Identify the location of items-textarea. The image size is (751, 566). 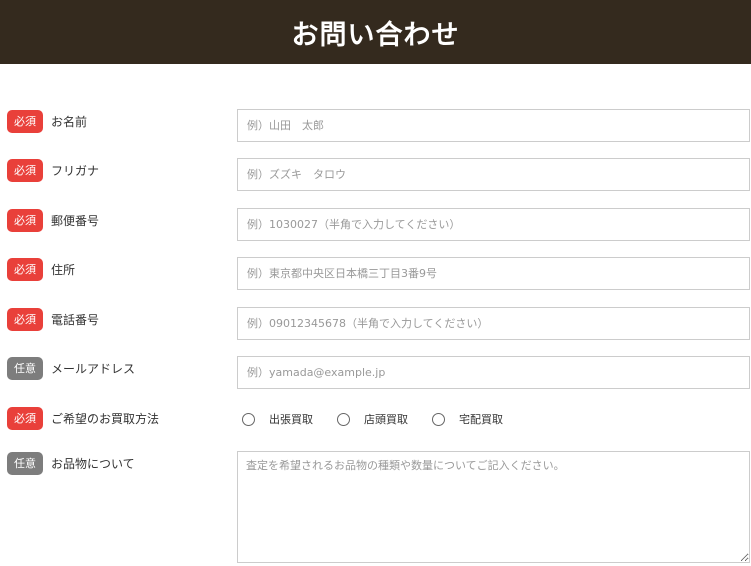
(493, 507).